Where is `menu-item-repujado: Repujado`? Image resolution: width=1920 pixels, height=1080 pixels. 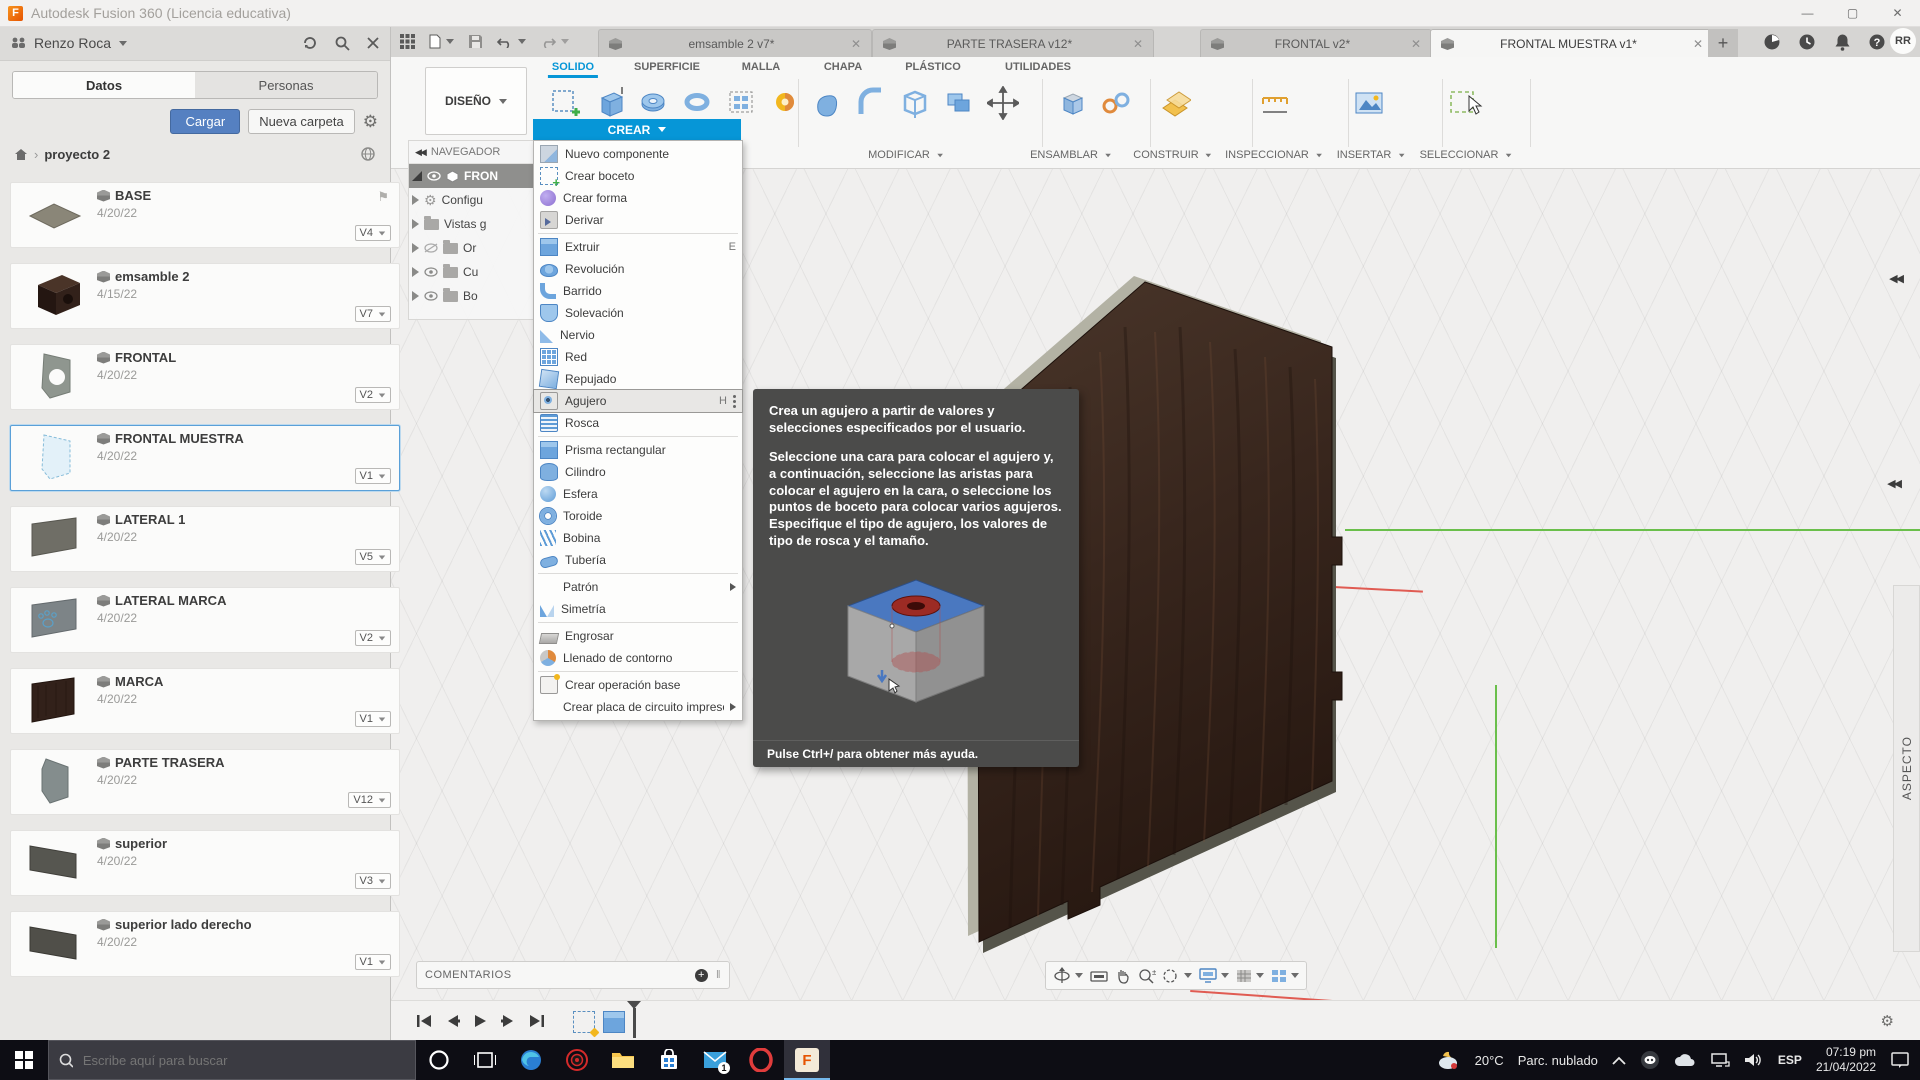
menu-item-repujado: Repujado is located at coordinates (638, 379).